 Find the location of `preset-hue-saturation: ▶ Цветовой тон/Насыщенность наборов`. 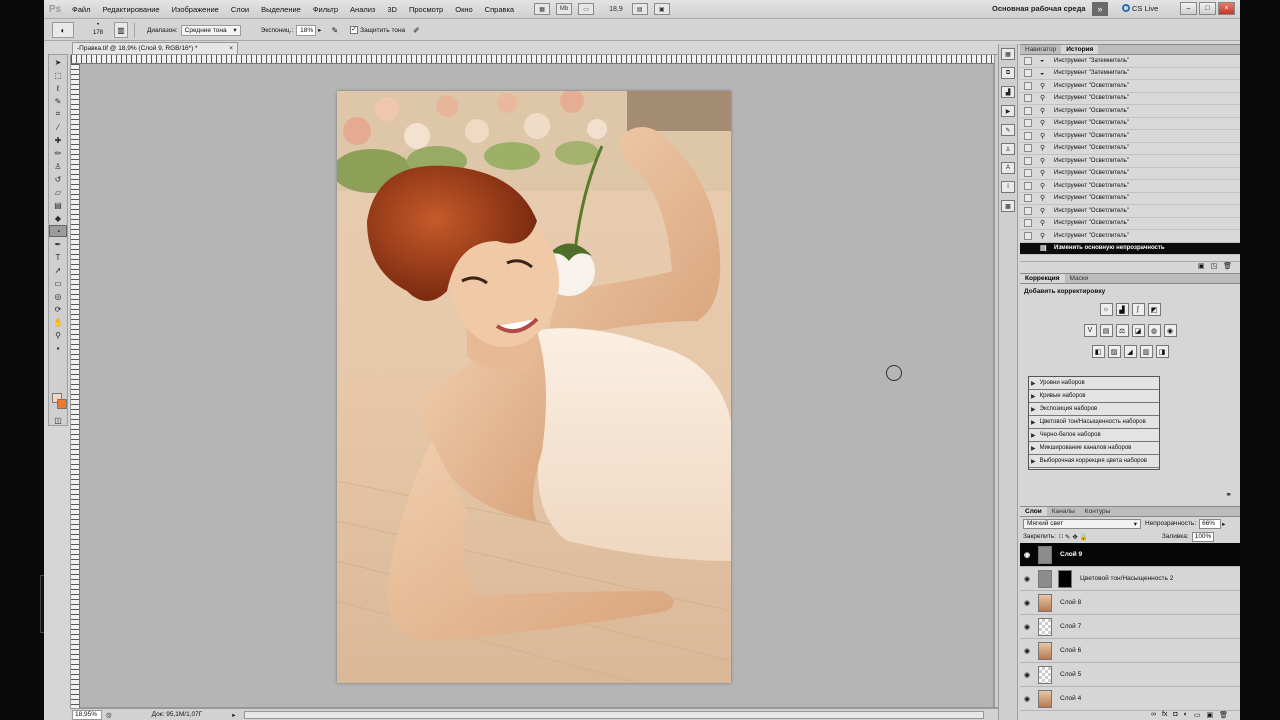

preset-hue-saturation: ▶ Цветовой тон/Насыщенность наборов is located at coordinates (1094, 422).